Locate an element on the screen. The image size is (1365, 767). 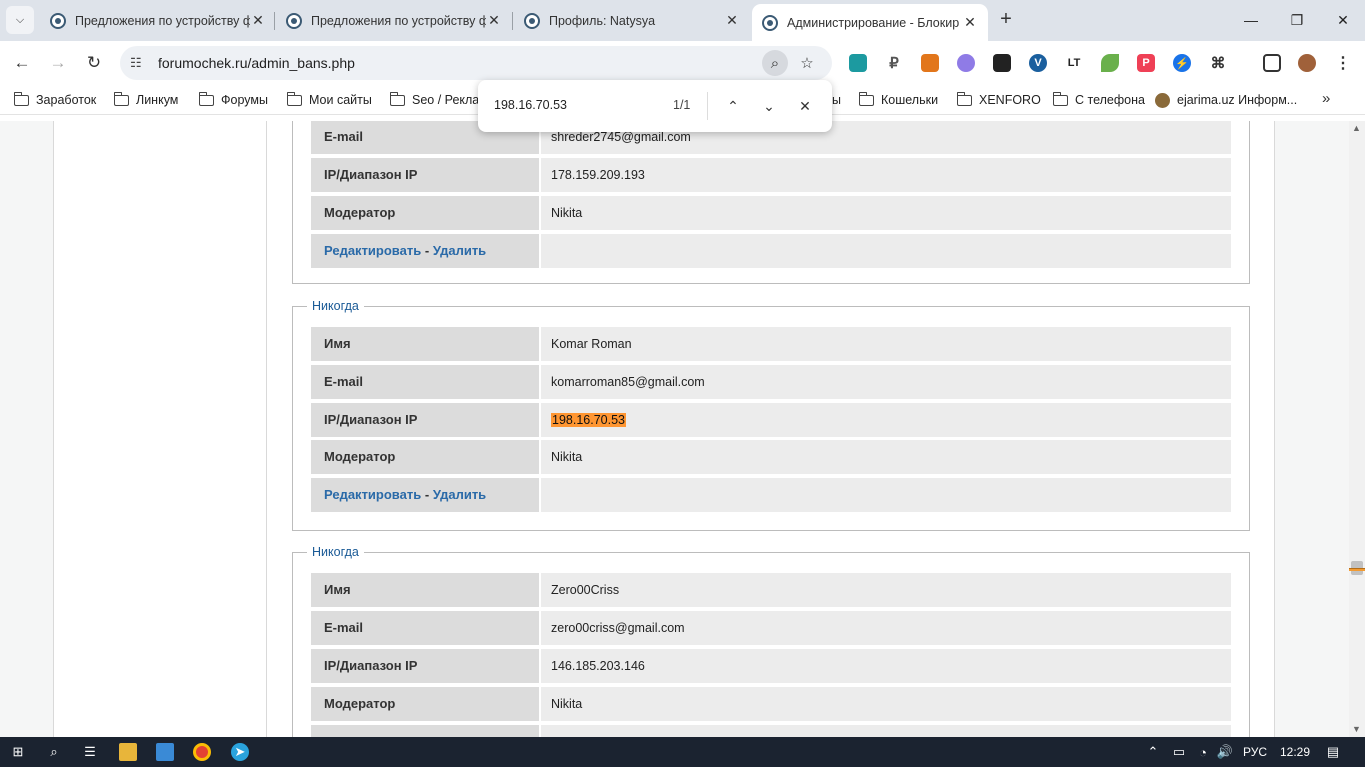
ban-row-email: E-mail komarroman85@gmail.com is located at coordinates (771, 382).